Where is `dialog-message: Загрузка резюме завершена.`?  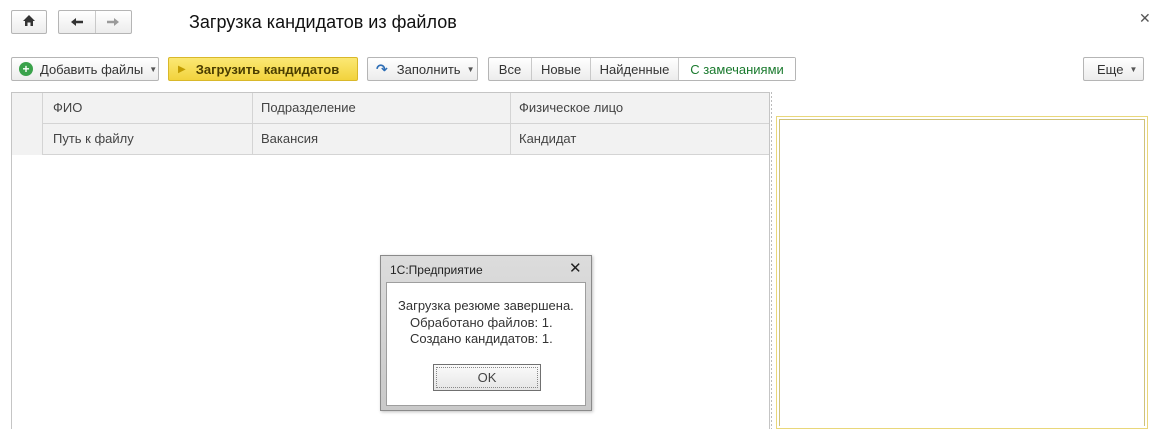 dialog-message: Загрузка резюме завершена. is located at coordinates (486, 305).